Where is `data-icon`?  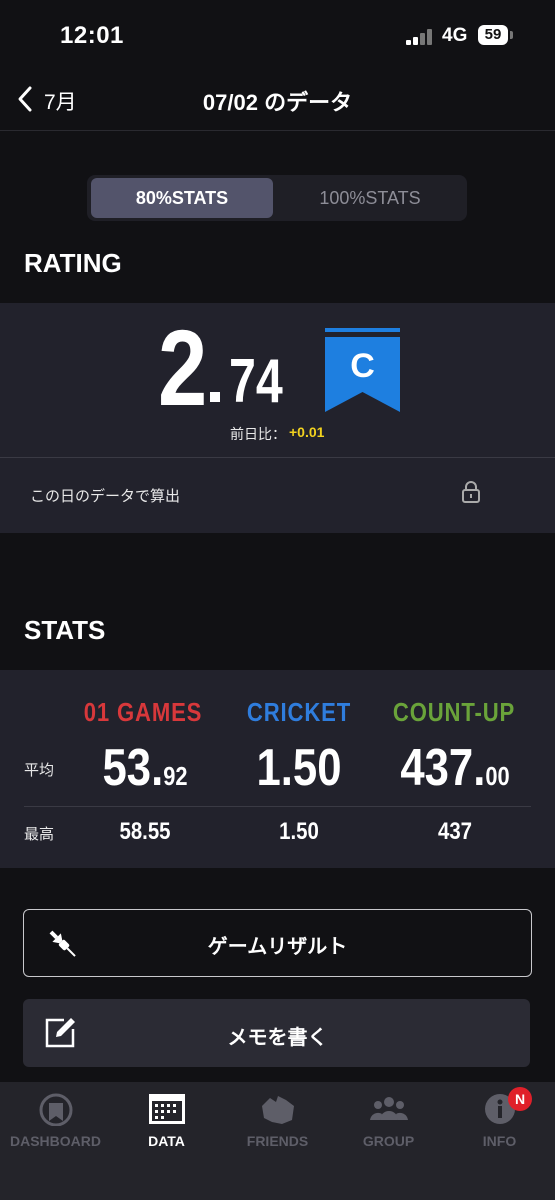
data-icon is located at coordinates (167, 1109).